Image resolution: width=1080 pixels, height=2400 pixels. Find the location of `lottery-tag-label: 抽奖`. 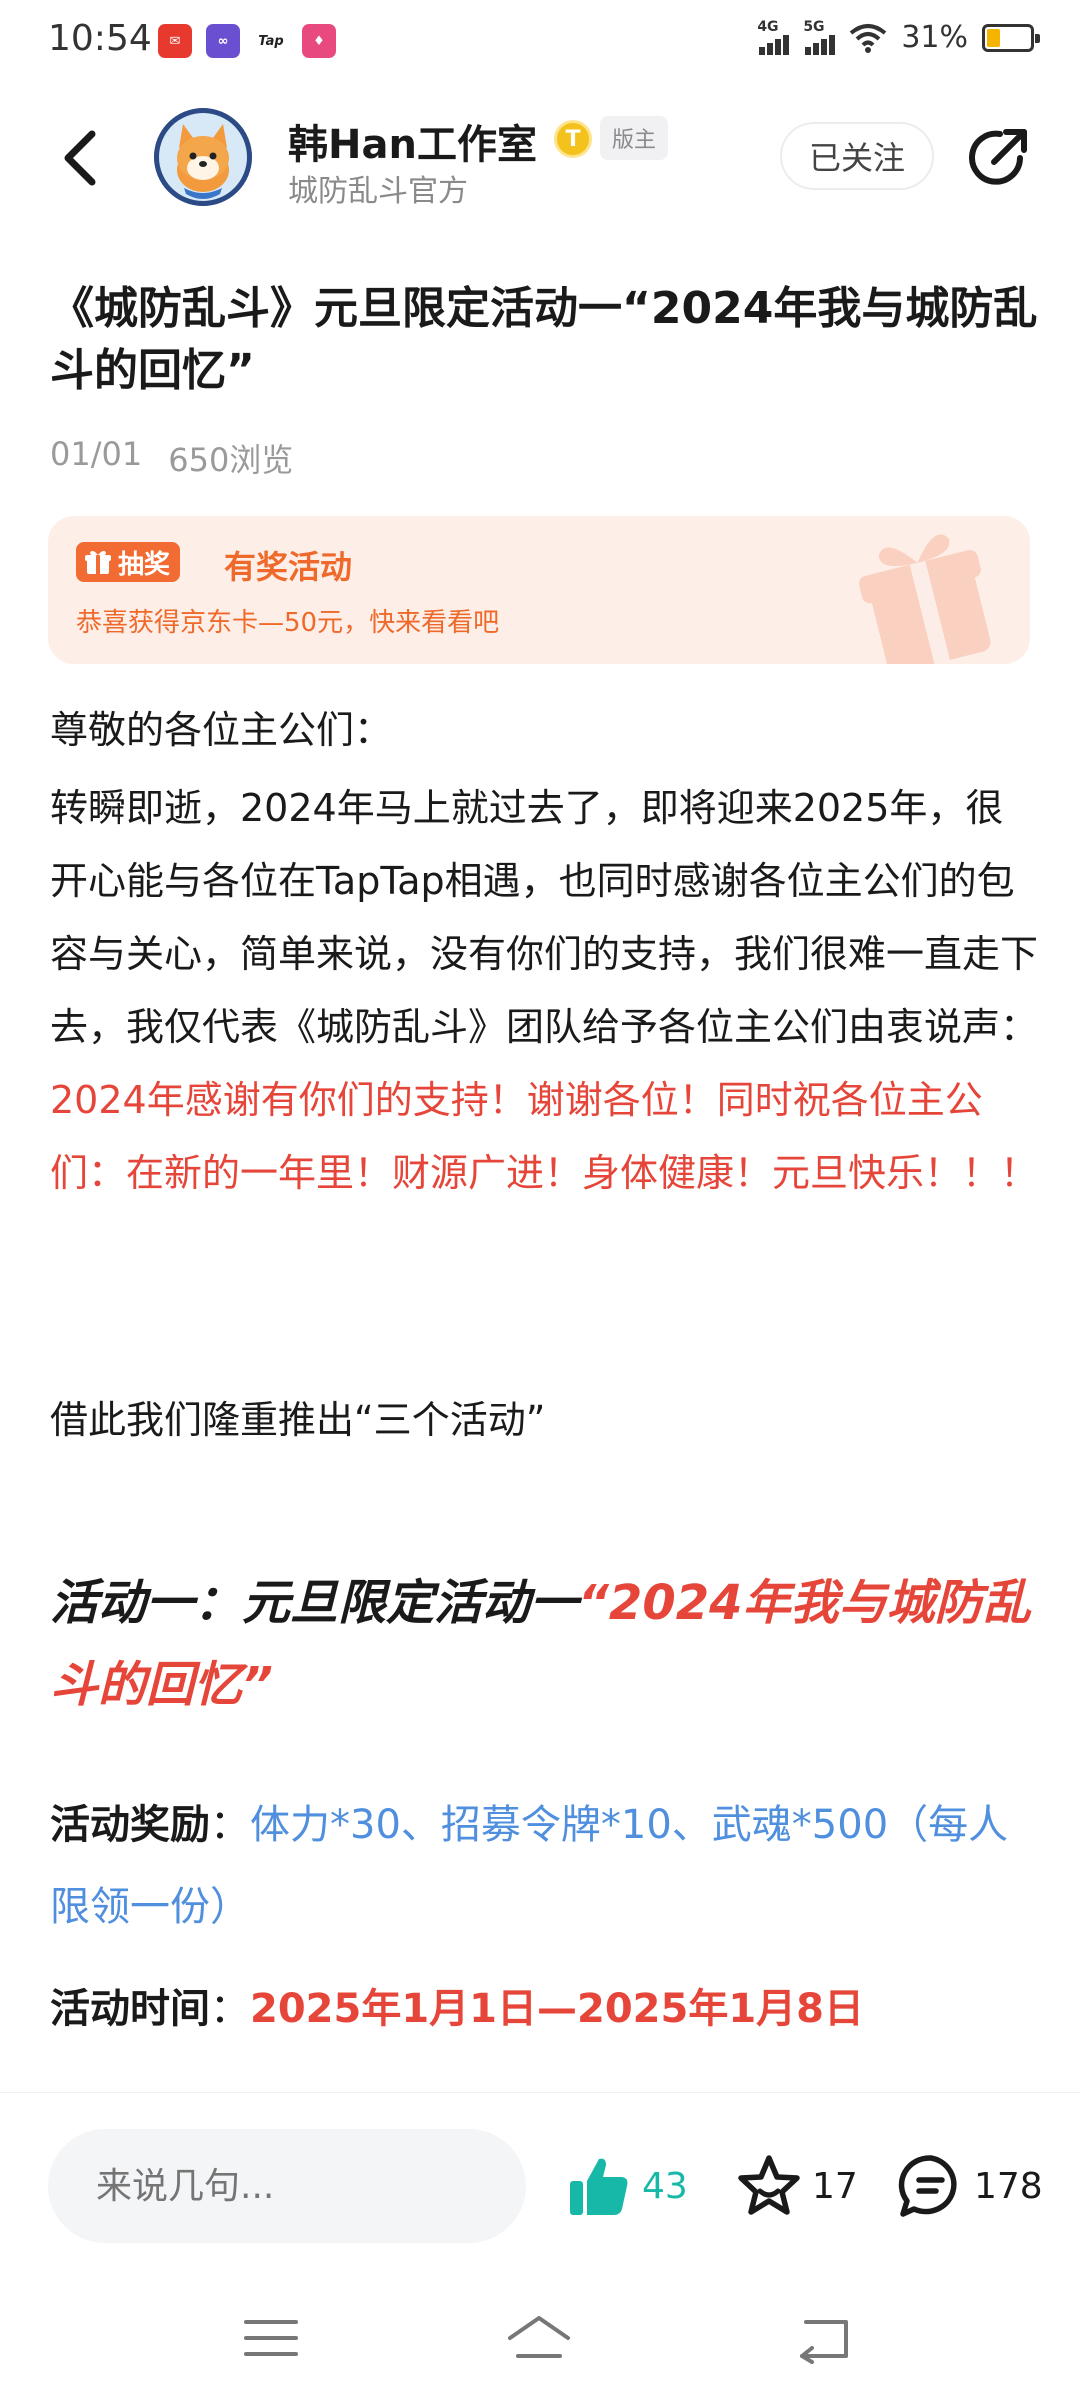

lottery-tag-label: 抽奖 is located at coordinates (144, 564).